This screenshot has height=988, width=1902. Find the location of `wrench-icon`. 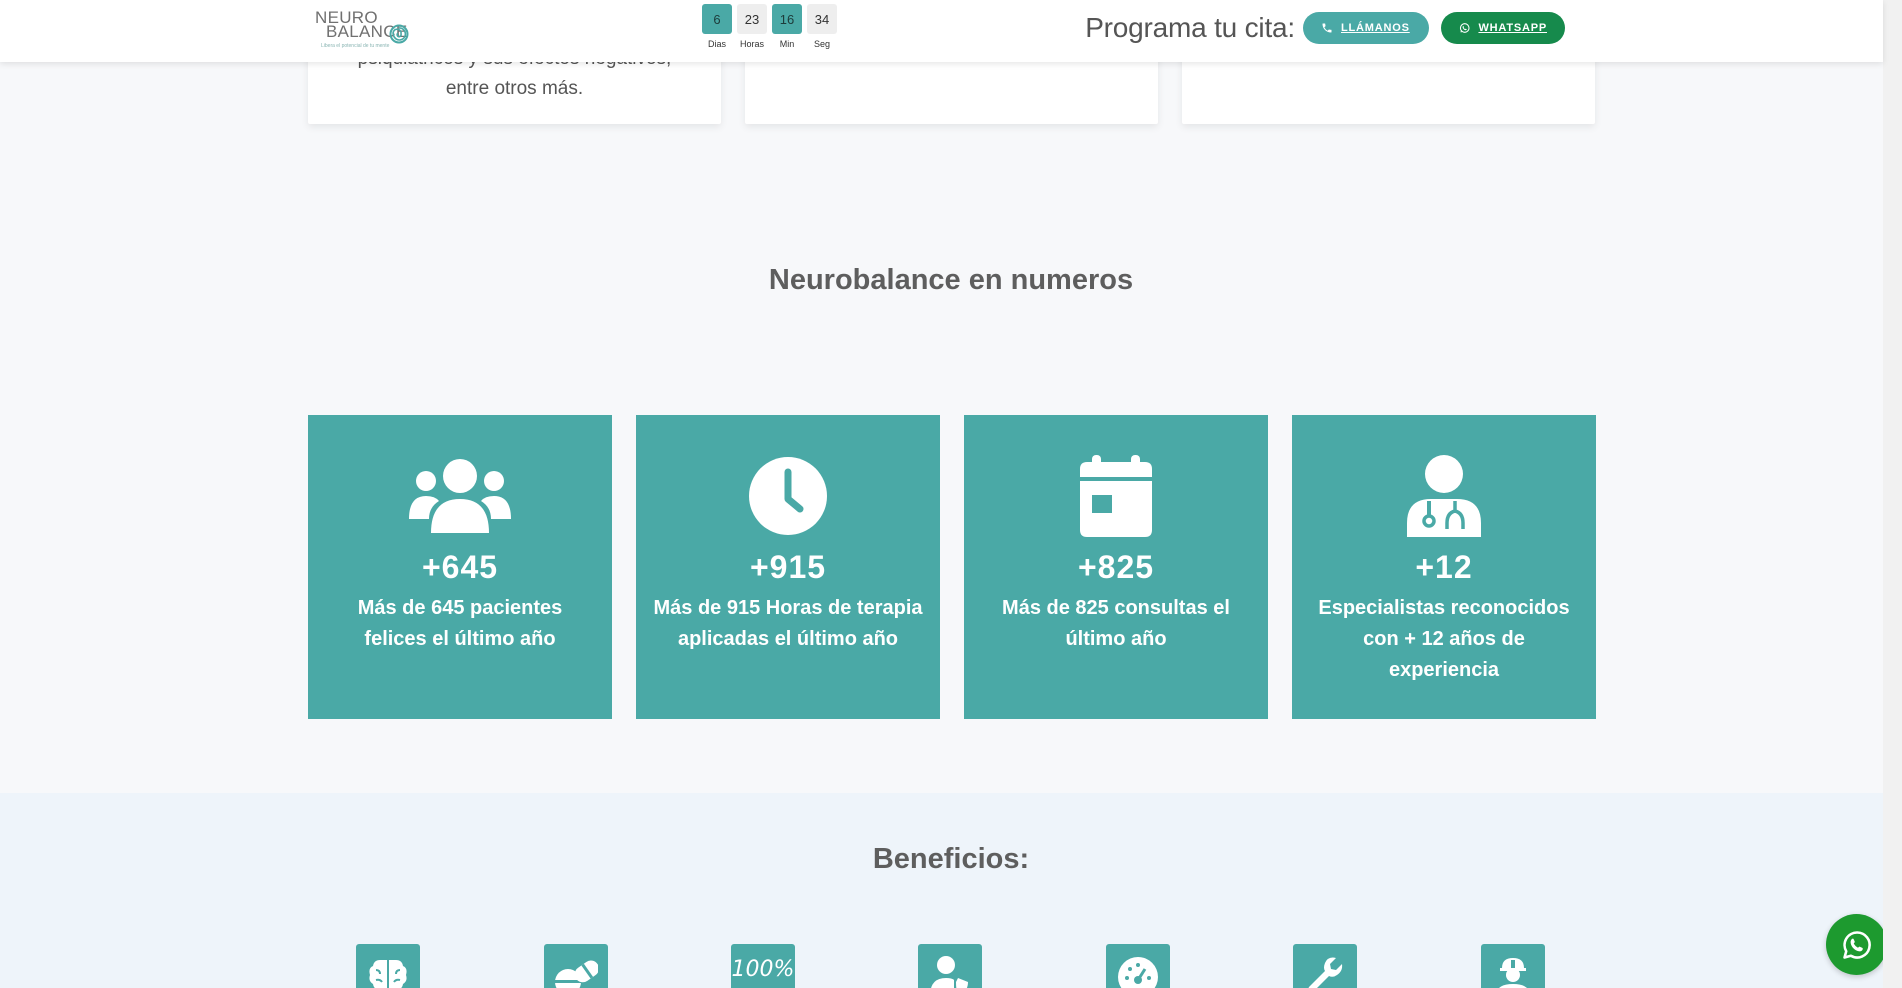

wrench-icon is located at coordinates (1325, 966).